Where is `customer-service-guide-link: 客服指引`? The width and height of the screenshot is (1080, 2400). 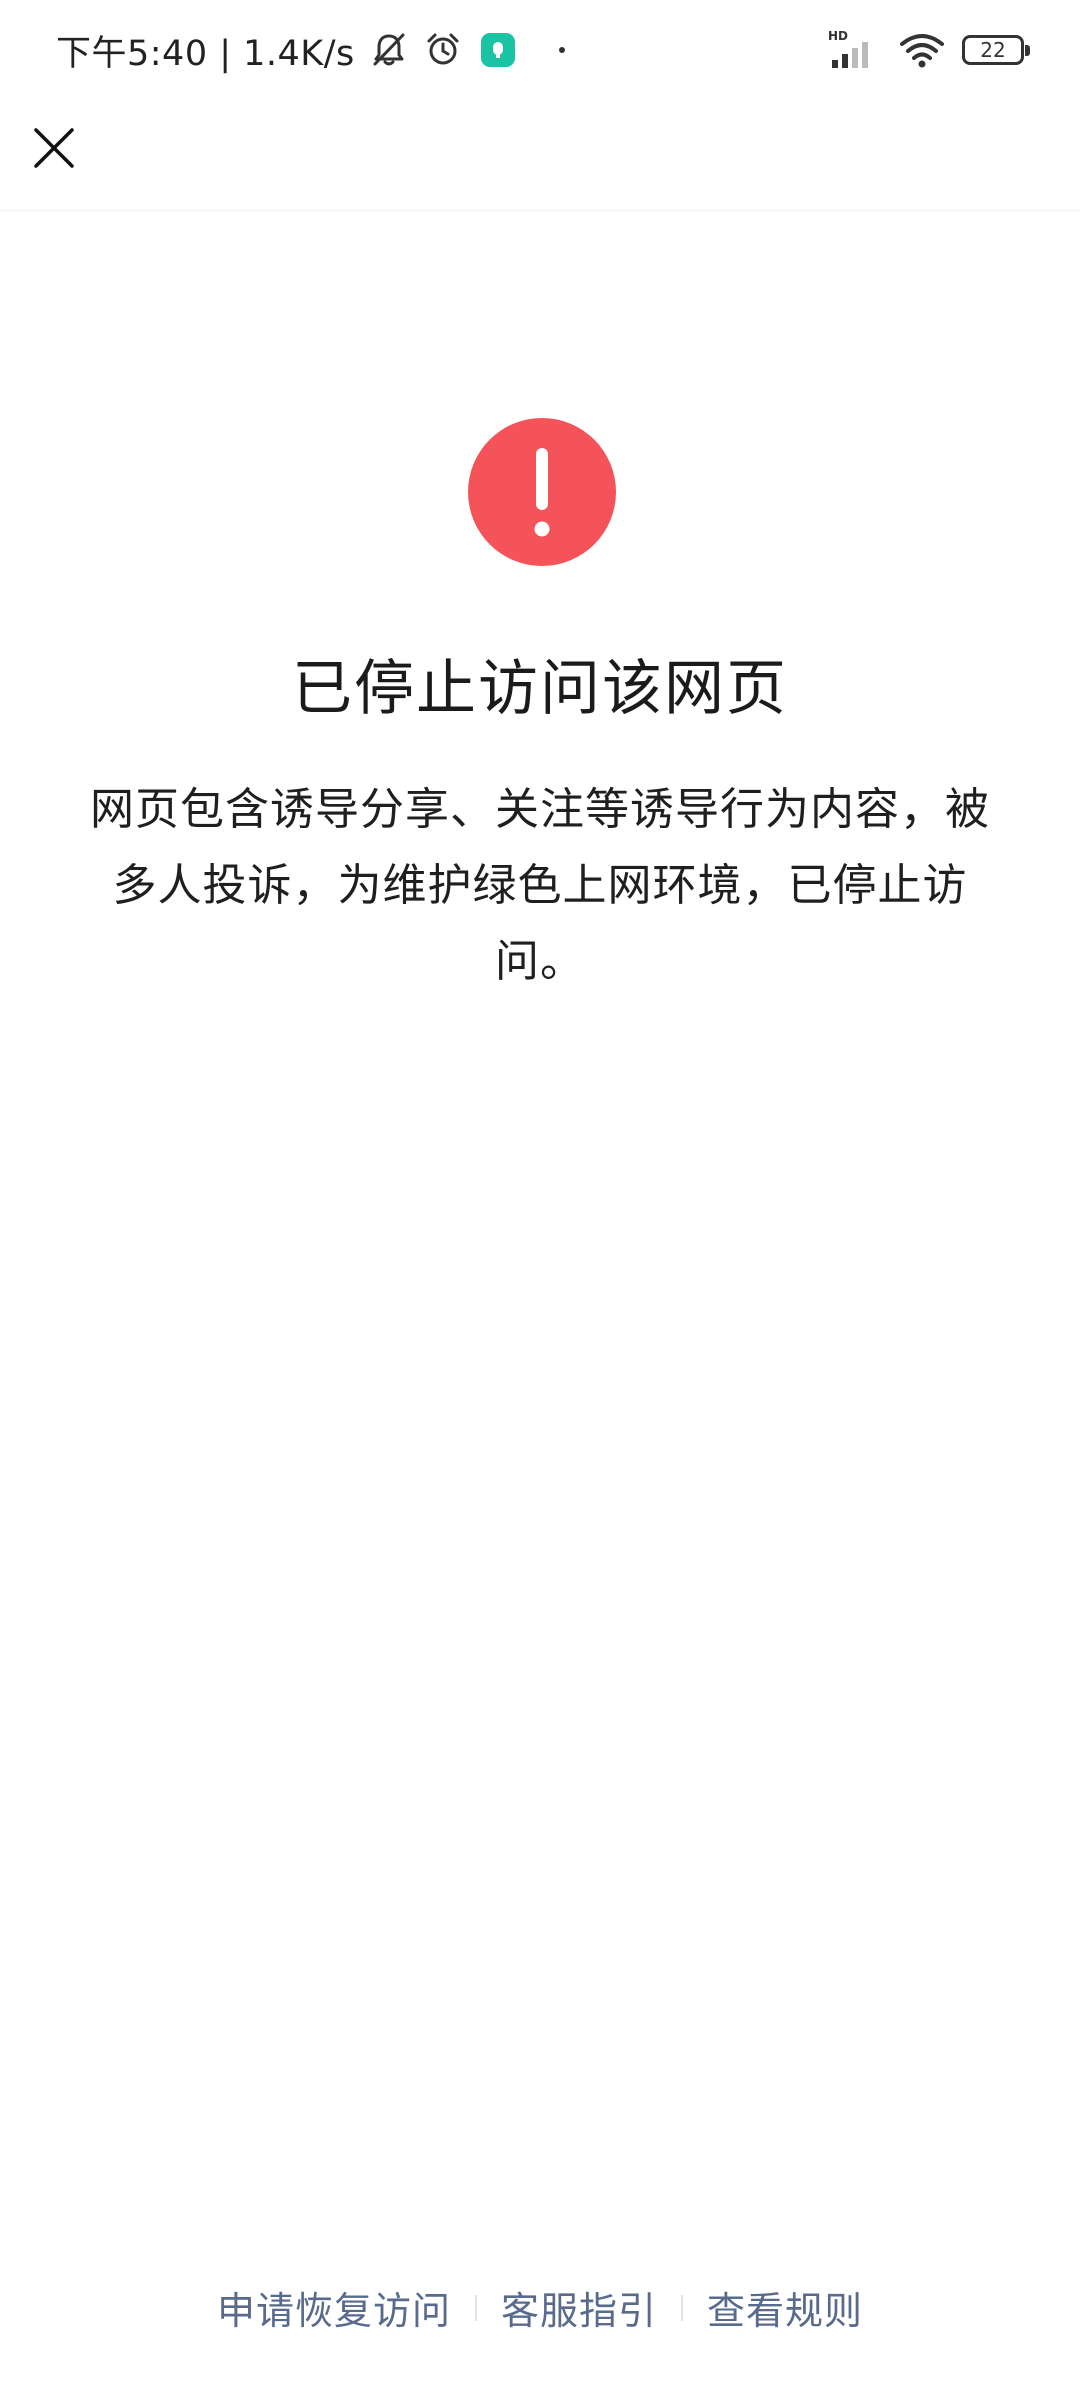 customer-service-guide-link: 客服指引 is located at coordinates (579, 2307).